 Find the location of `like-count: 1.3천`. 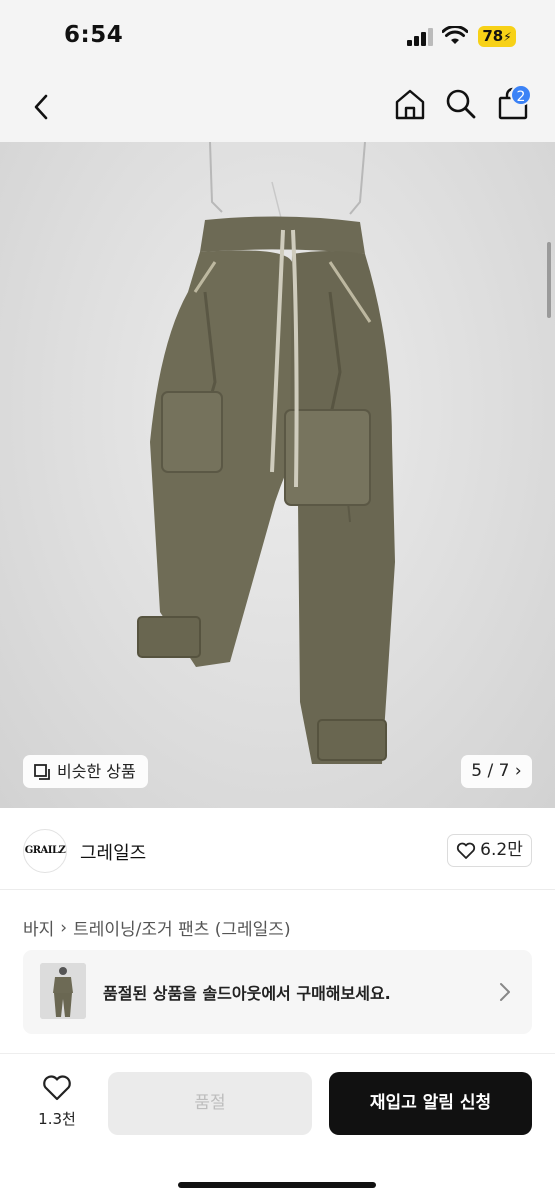

like-count: 1.3천 is located at coordinates (57, 1119).